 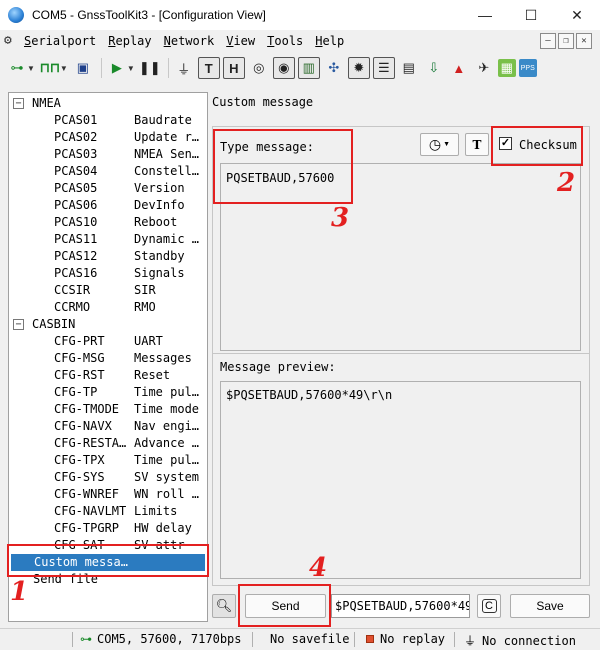 I want to click on status-port: ⊶ COM5, 57600, 7170bps, so click(x=161, y=639).